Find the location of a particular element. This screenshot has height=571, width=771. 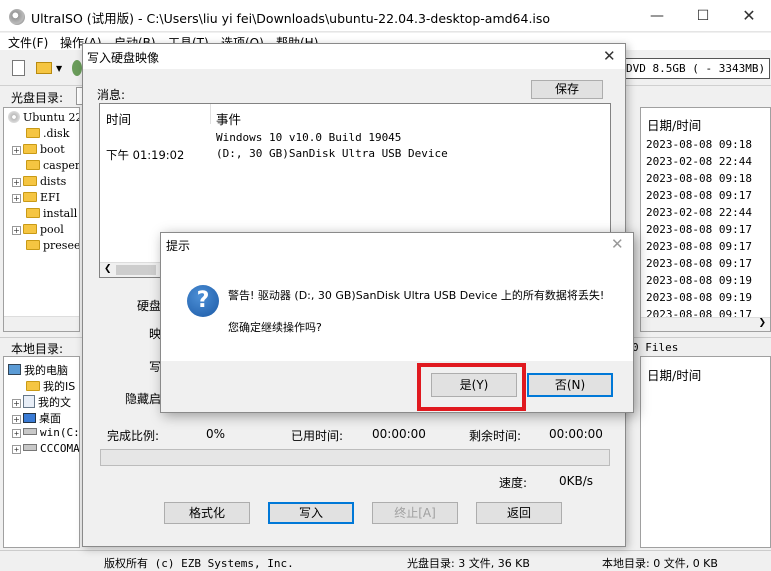

local-tree: 我的电脑 我的IS + 我的文 + 桌面 + win(C: + CCCOMA is located at coordinates (41, 452).